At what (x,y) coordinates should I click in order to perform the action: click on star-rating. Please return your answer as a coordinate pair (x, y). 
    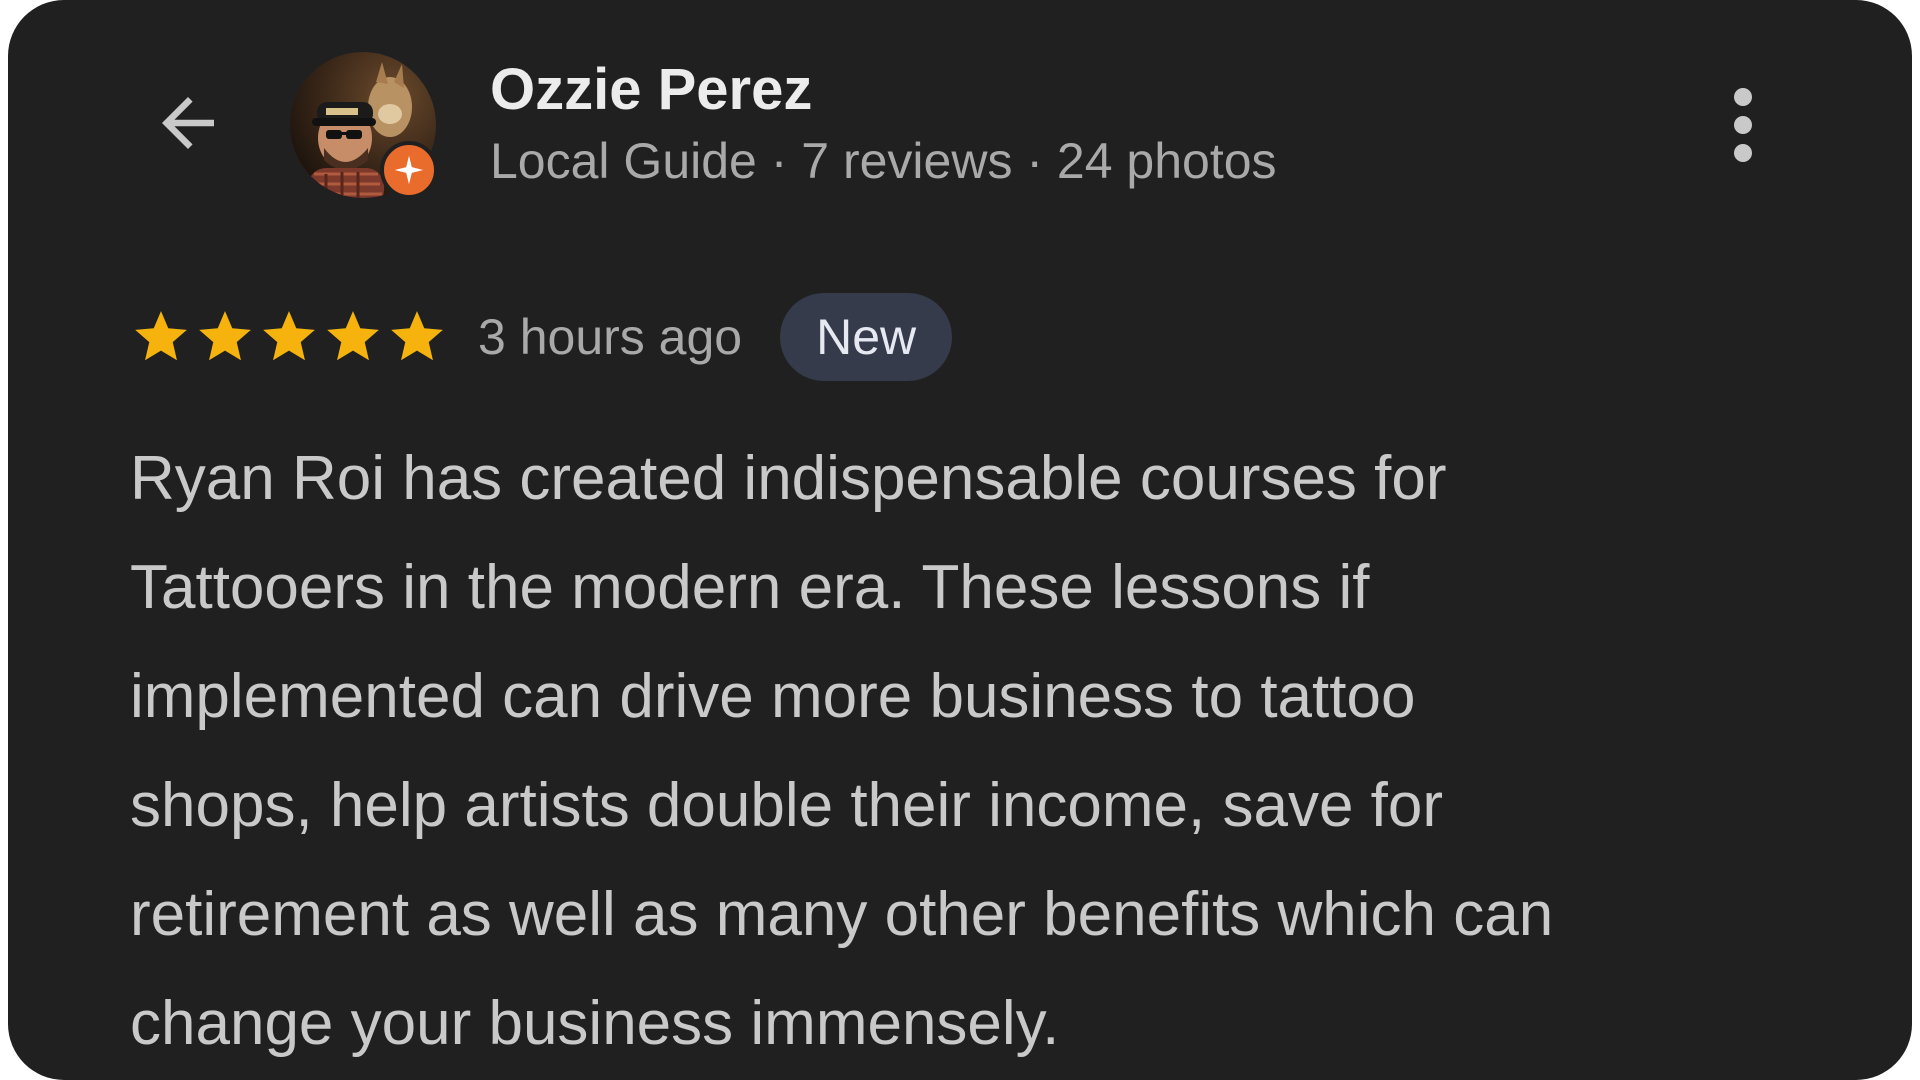
    Looking at the image, I should click on (289, 337).